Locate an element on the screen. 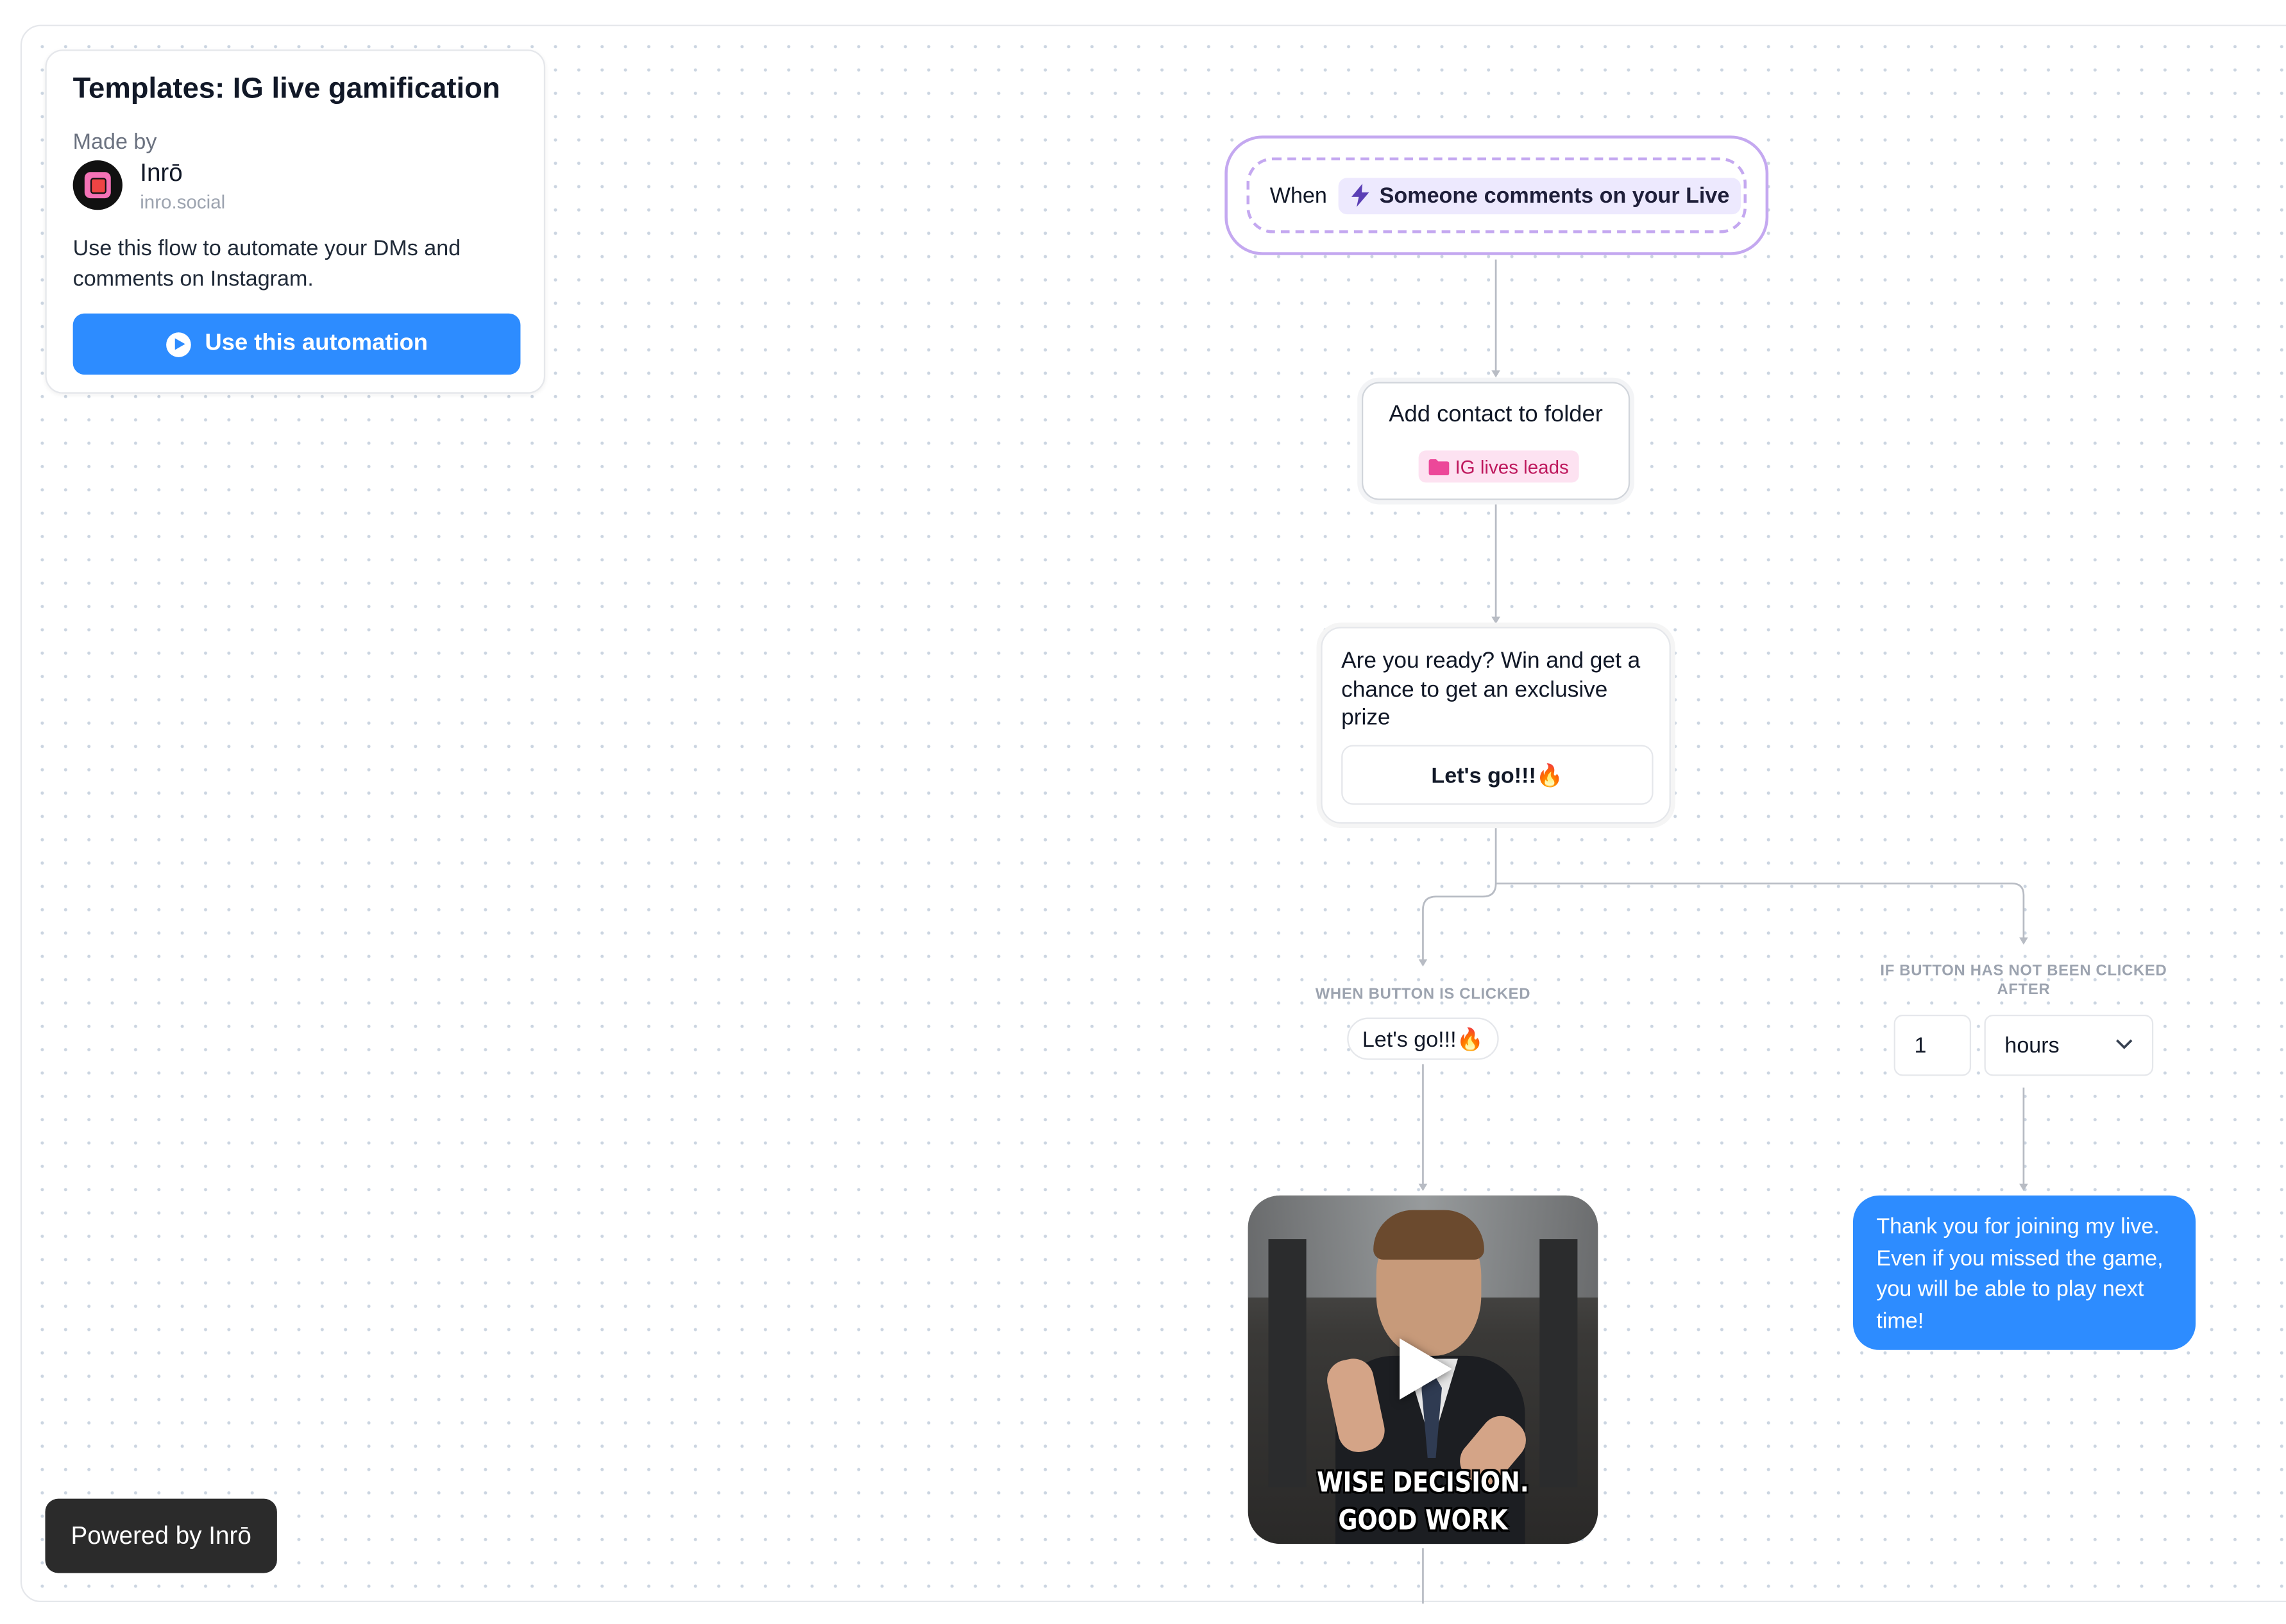  gif-media-node: WISE DECISION. GOOD WORK is located at coordinates (1423, 1369).